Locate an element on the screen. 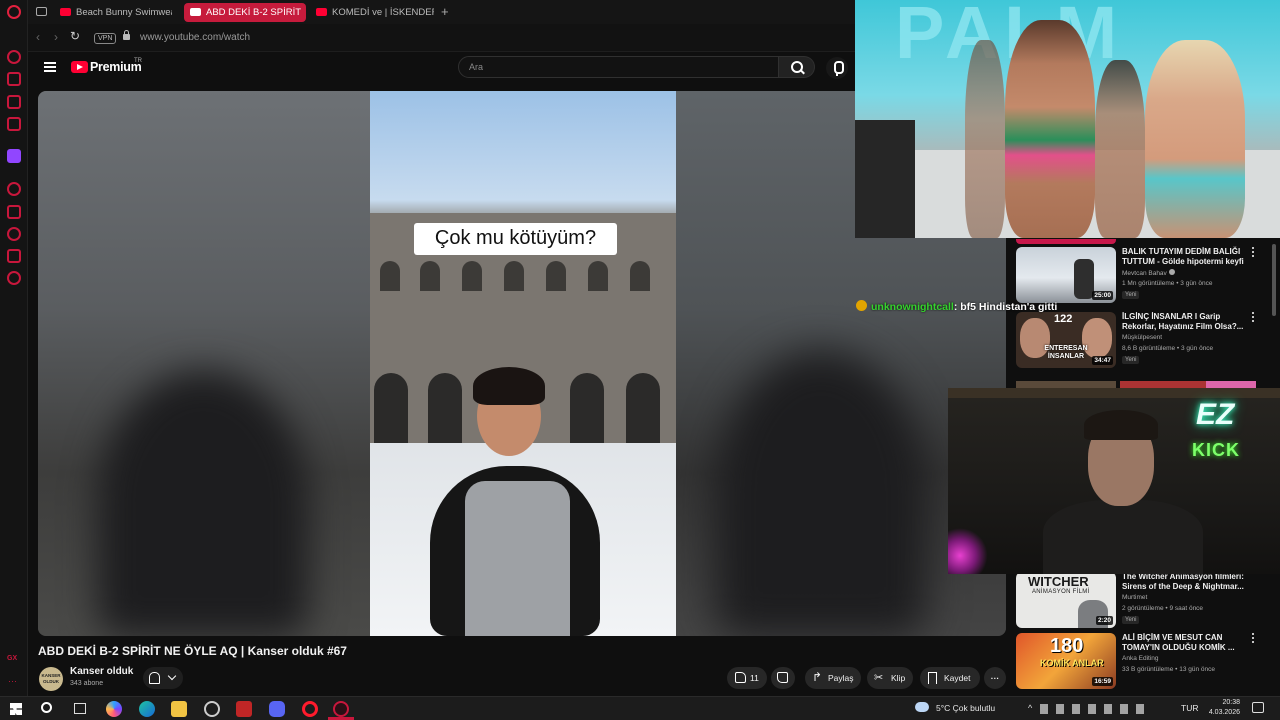 This screenshot has width=1280, height=720. task-view-icon is located at coordinates (80, 708).